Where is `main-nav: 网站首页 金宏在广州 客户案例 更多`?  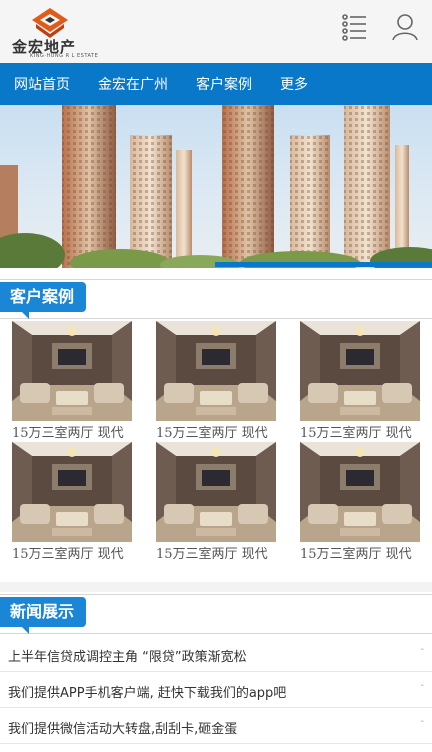
main-nav: 网站首页 金宏在广州 客户案例 更多 is located at coordinates (216, 84).